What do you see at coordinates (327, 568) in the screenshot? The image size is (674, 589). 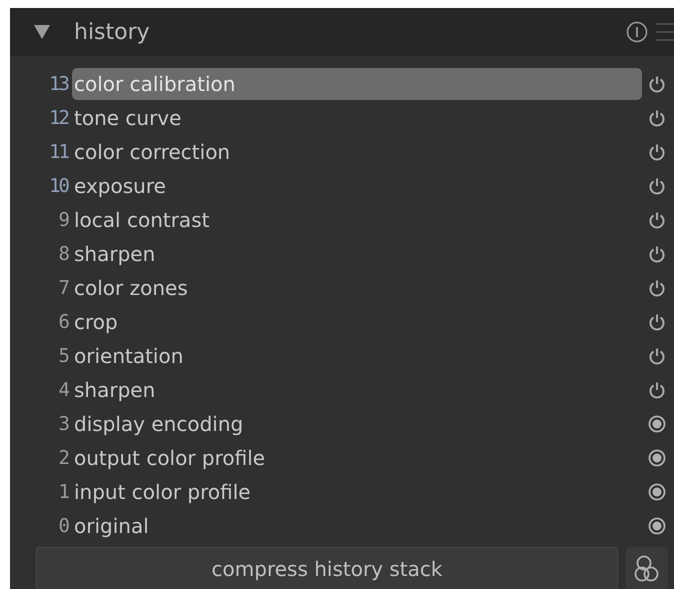 I see `compress-button: compress history stack` at bounding box center [327, 568].